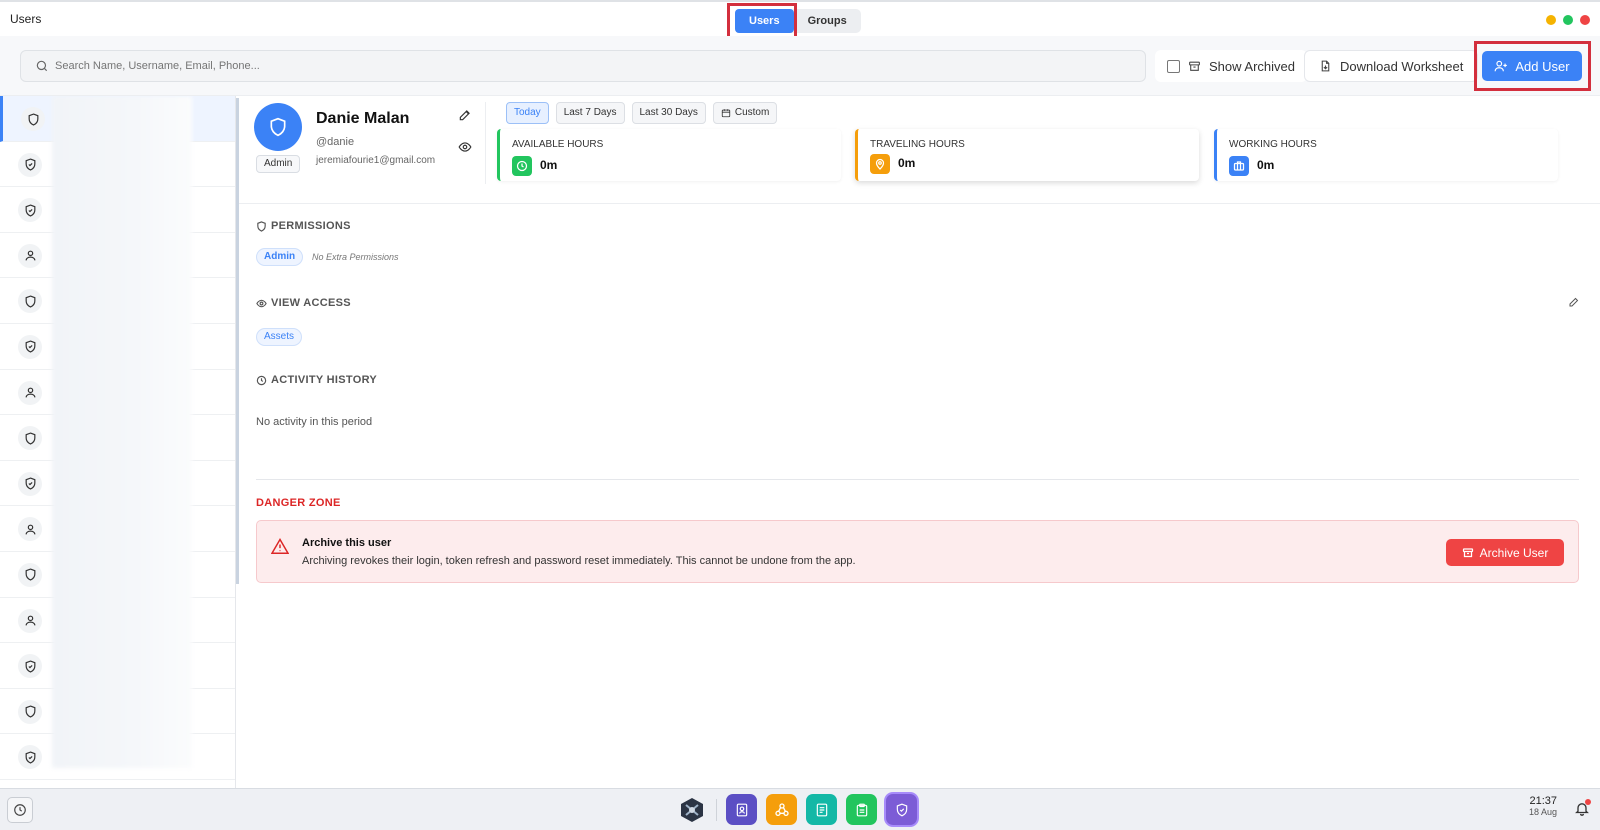 The image size is (1600, 830). Describe the element at coordinates (363, 118) in the screenshot. I see `user-name: Danie Malan` at that location.